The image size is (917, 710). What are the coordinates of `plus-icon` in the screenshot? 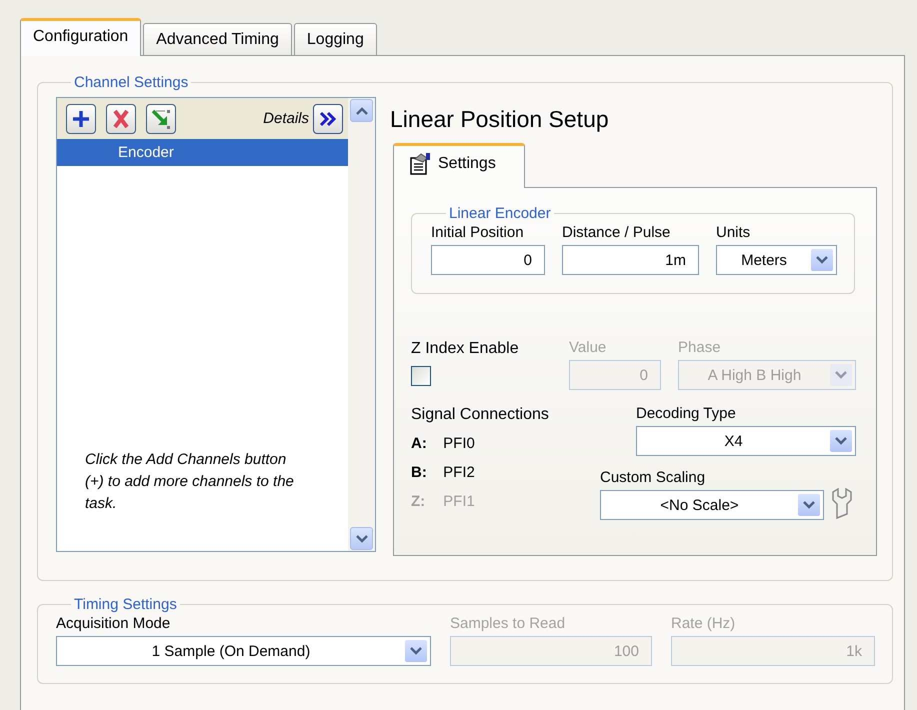 It's located at (81, 118).